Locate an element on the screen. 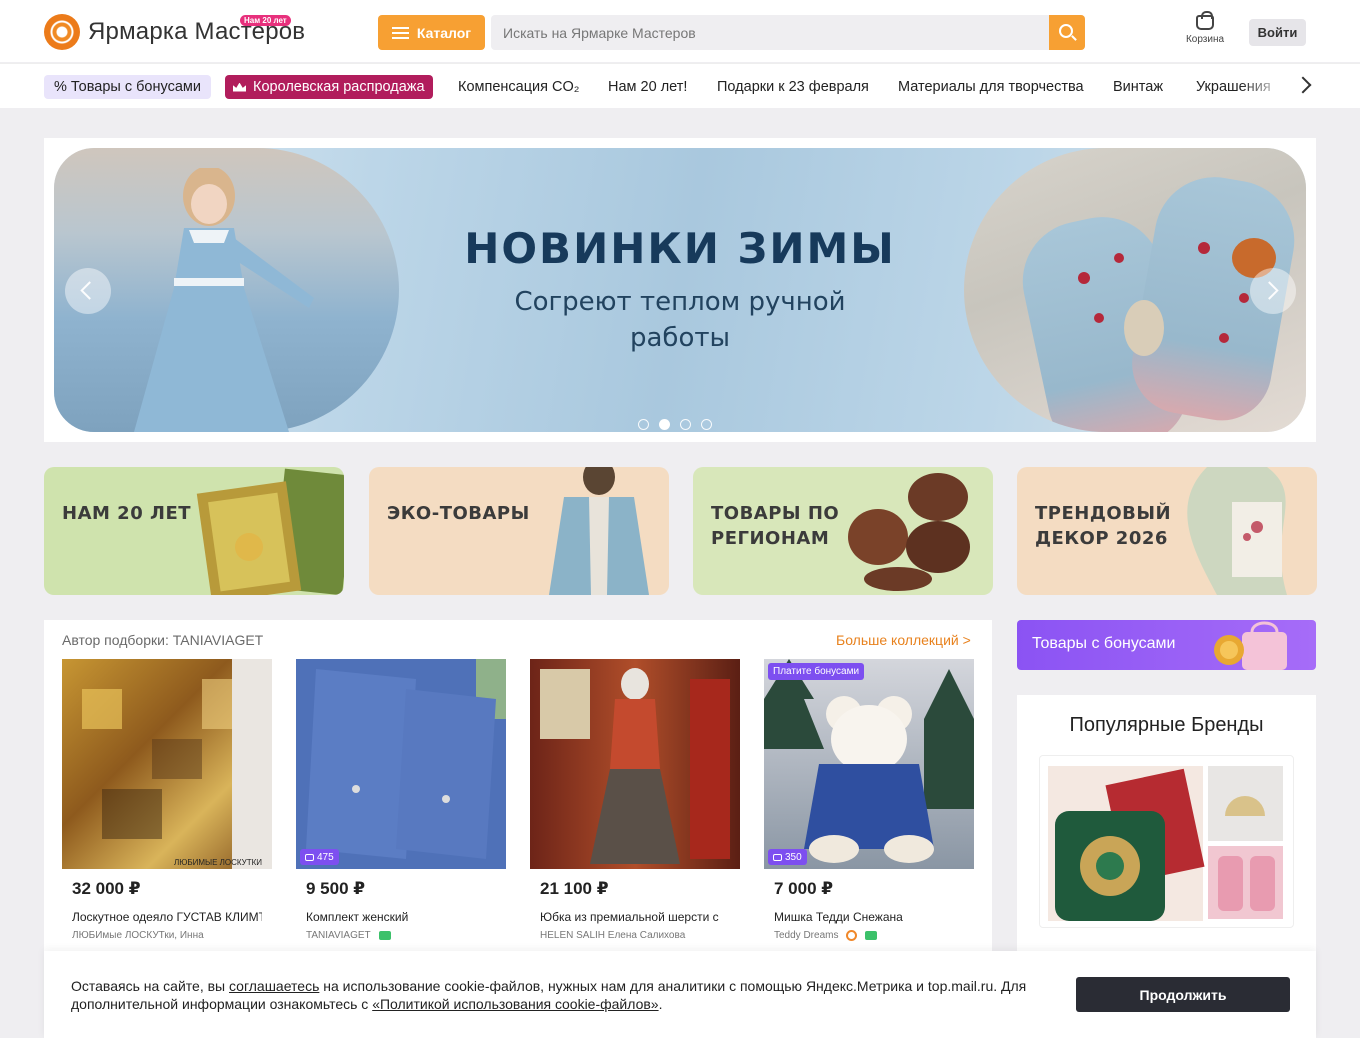 This screenshot has width=1360, height=1038. cookie-policy-link: «Политикой использования cookie-файлов» is located at coordinates (515, 1004).